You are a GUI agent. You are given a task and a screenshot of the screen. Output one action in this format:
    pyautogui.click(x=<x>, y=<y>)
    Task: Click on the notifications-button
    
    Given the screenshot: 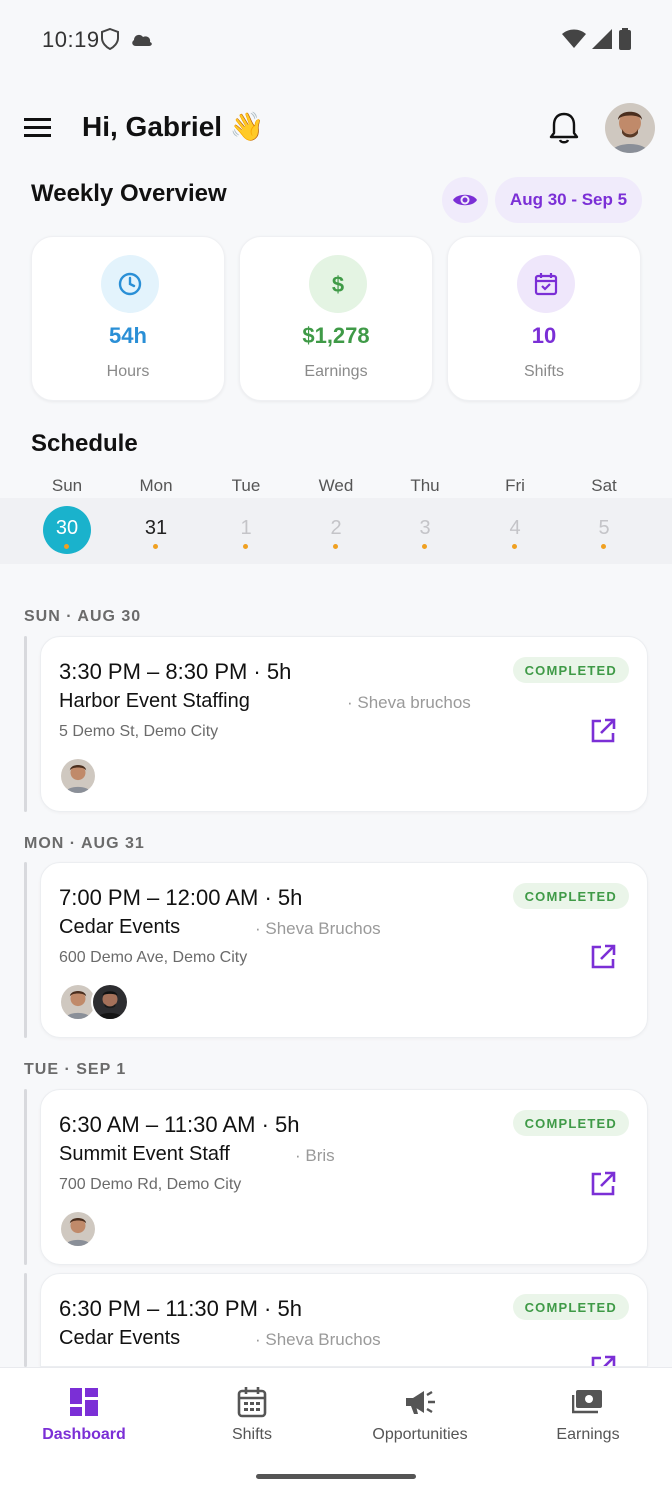 What is the action you would take?
    pyautogui.click(x=564, y=128)
    